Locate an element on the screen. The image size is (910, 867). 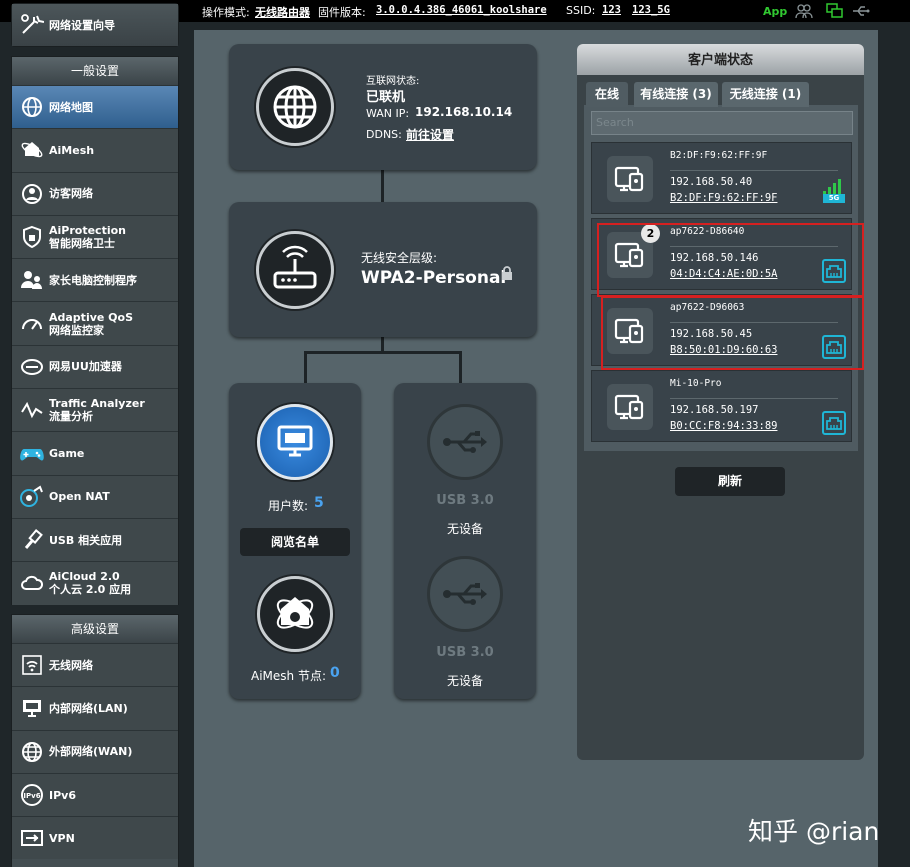
clients-count: 5 is located at coordinates (319, 503).